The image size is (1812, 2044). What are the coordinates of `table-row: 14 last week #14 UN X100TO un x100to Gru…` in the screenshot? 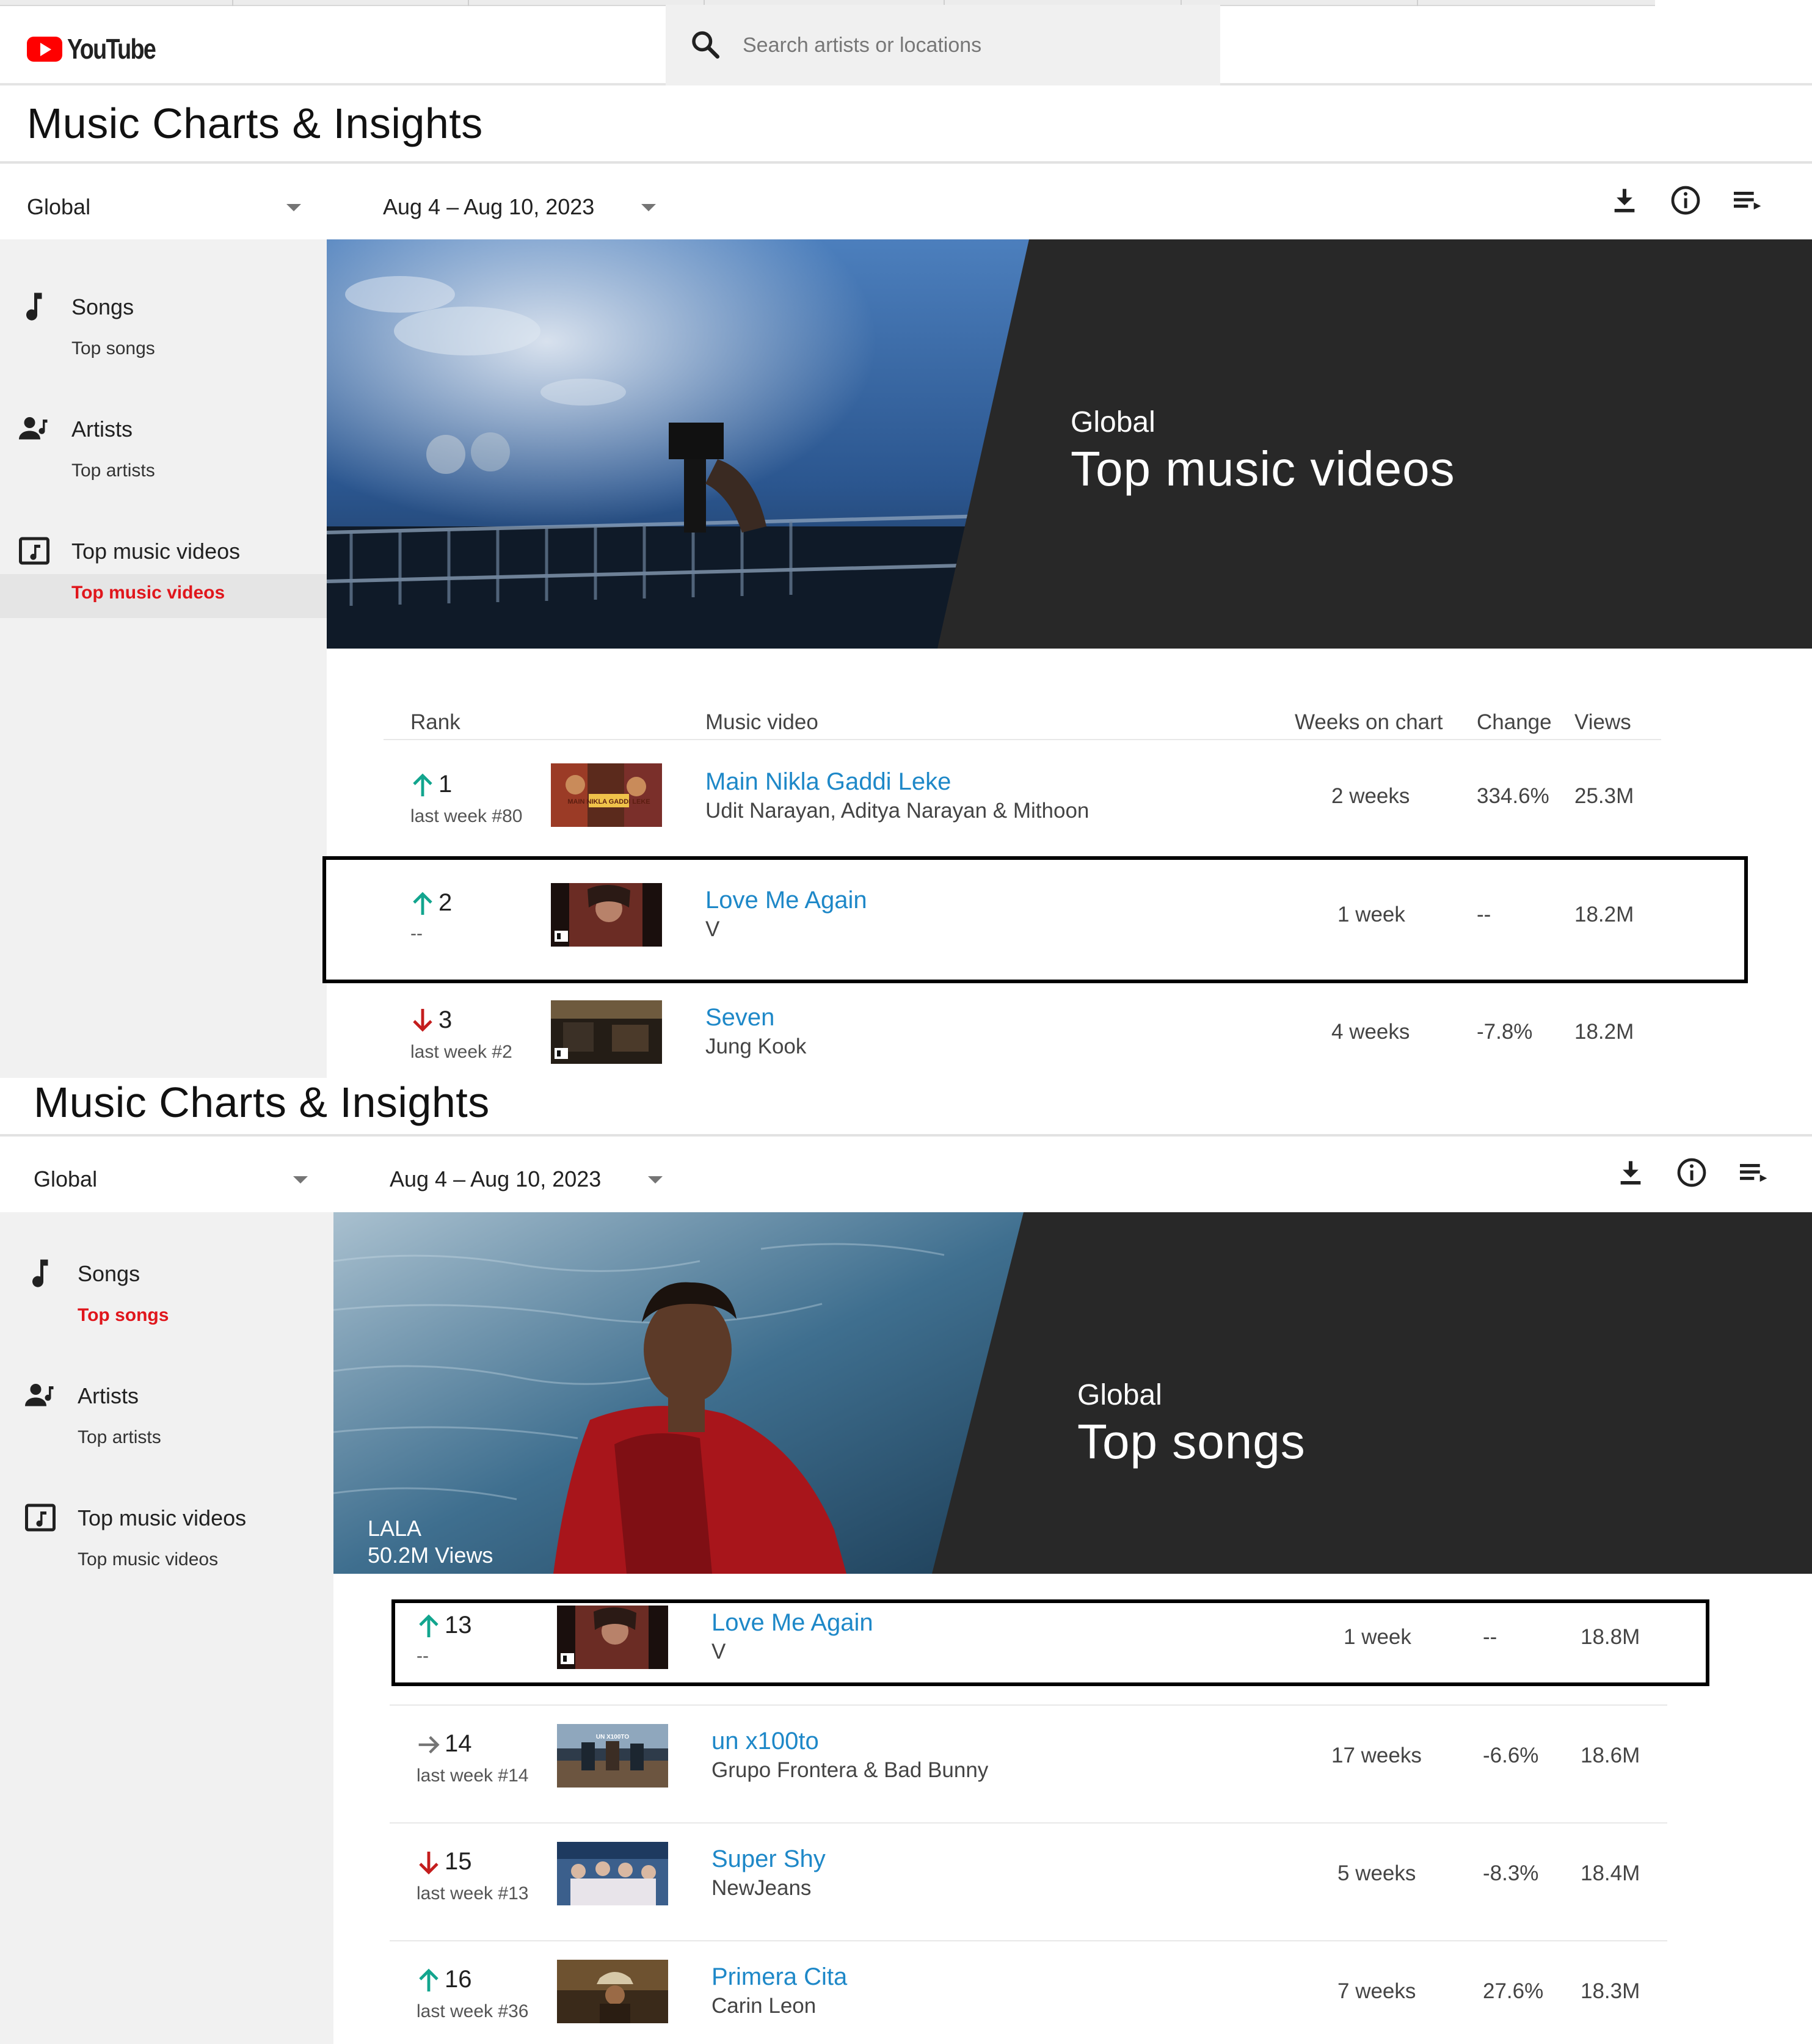 It's located at (1028, 1766).